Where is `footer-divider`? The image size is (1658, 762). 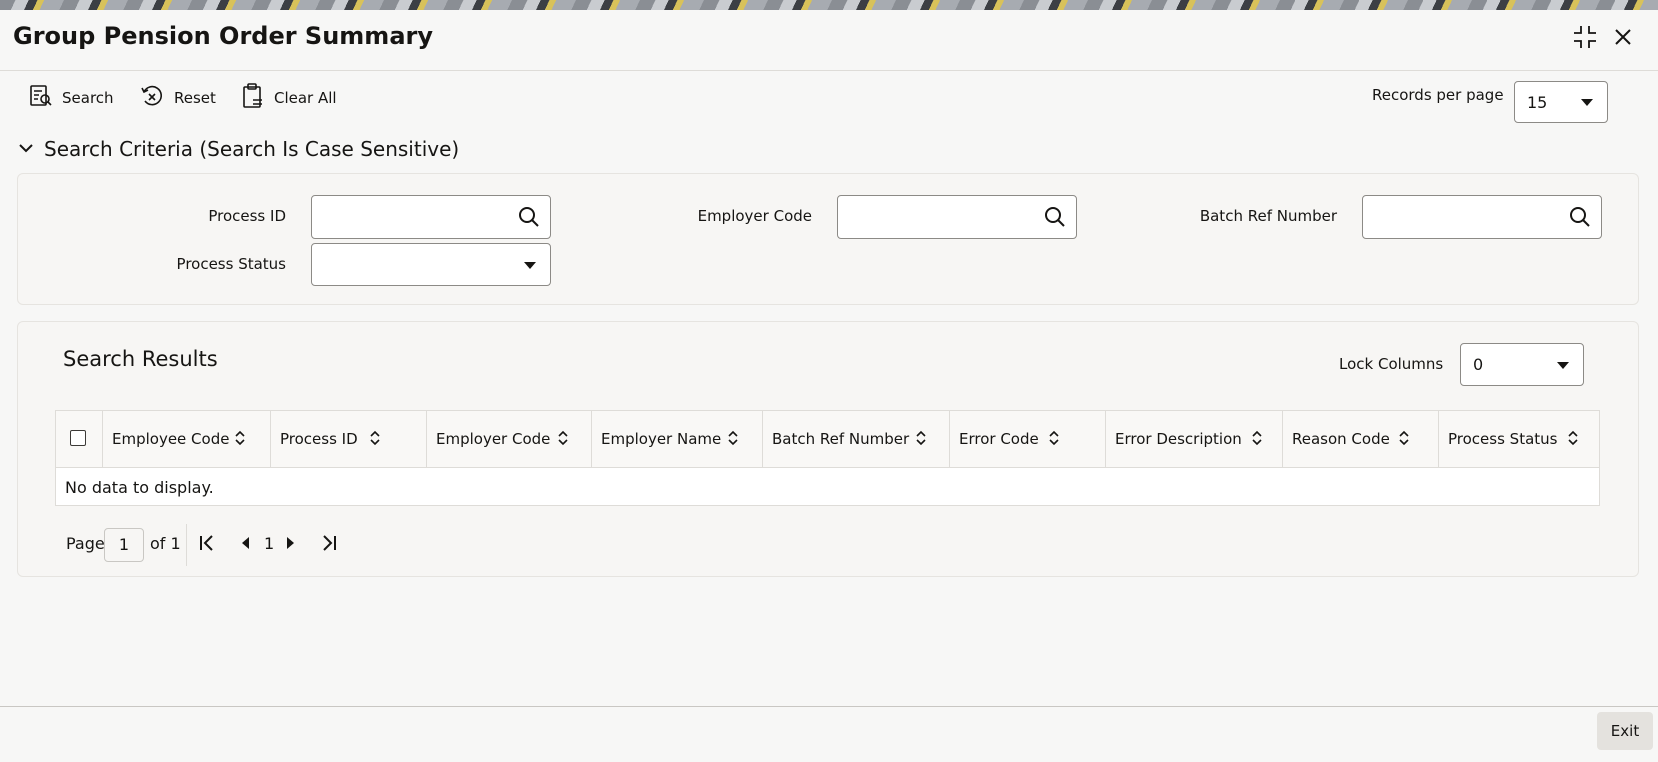 footer-divider is located at coordinates (829, 706).